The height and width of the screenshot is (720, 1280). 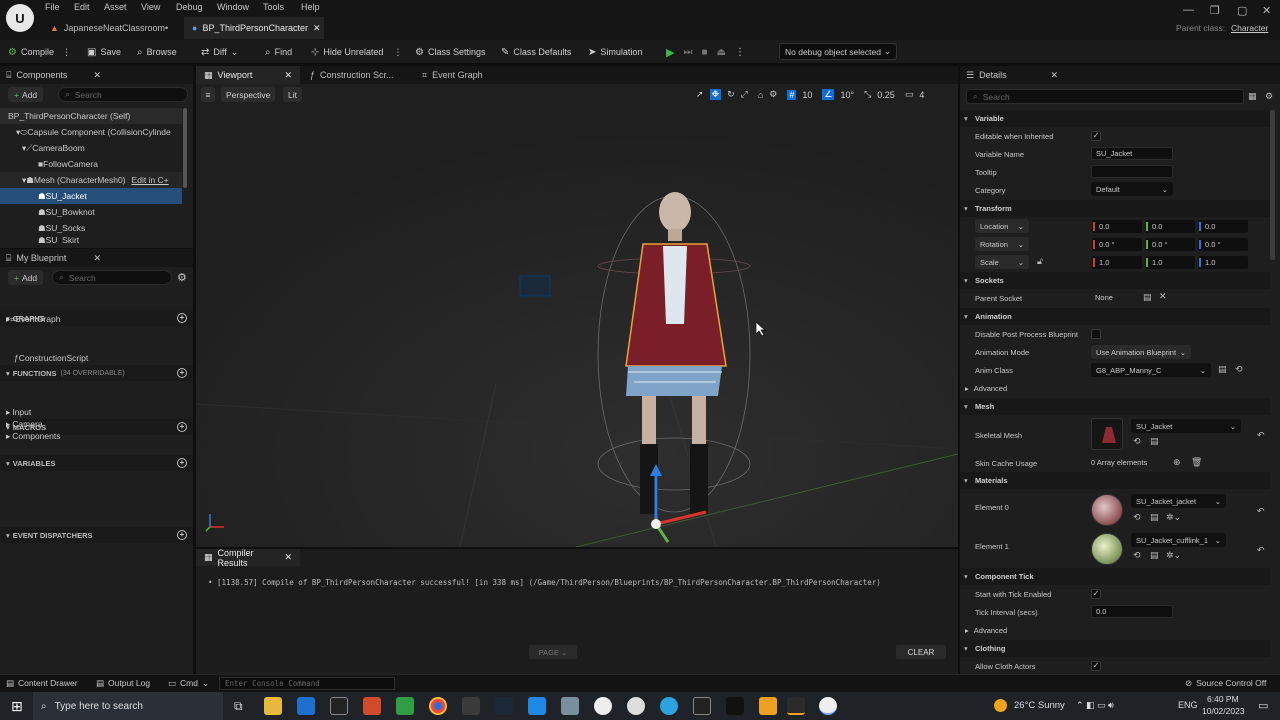 I want to click on start-tick-checkbox: ✓, so click(x=1096, y=594).